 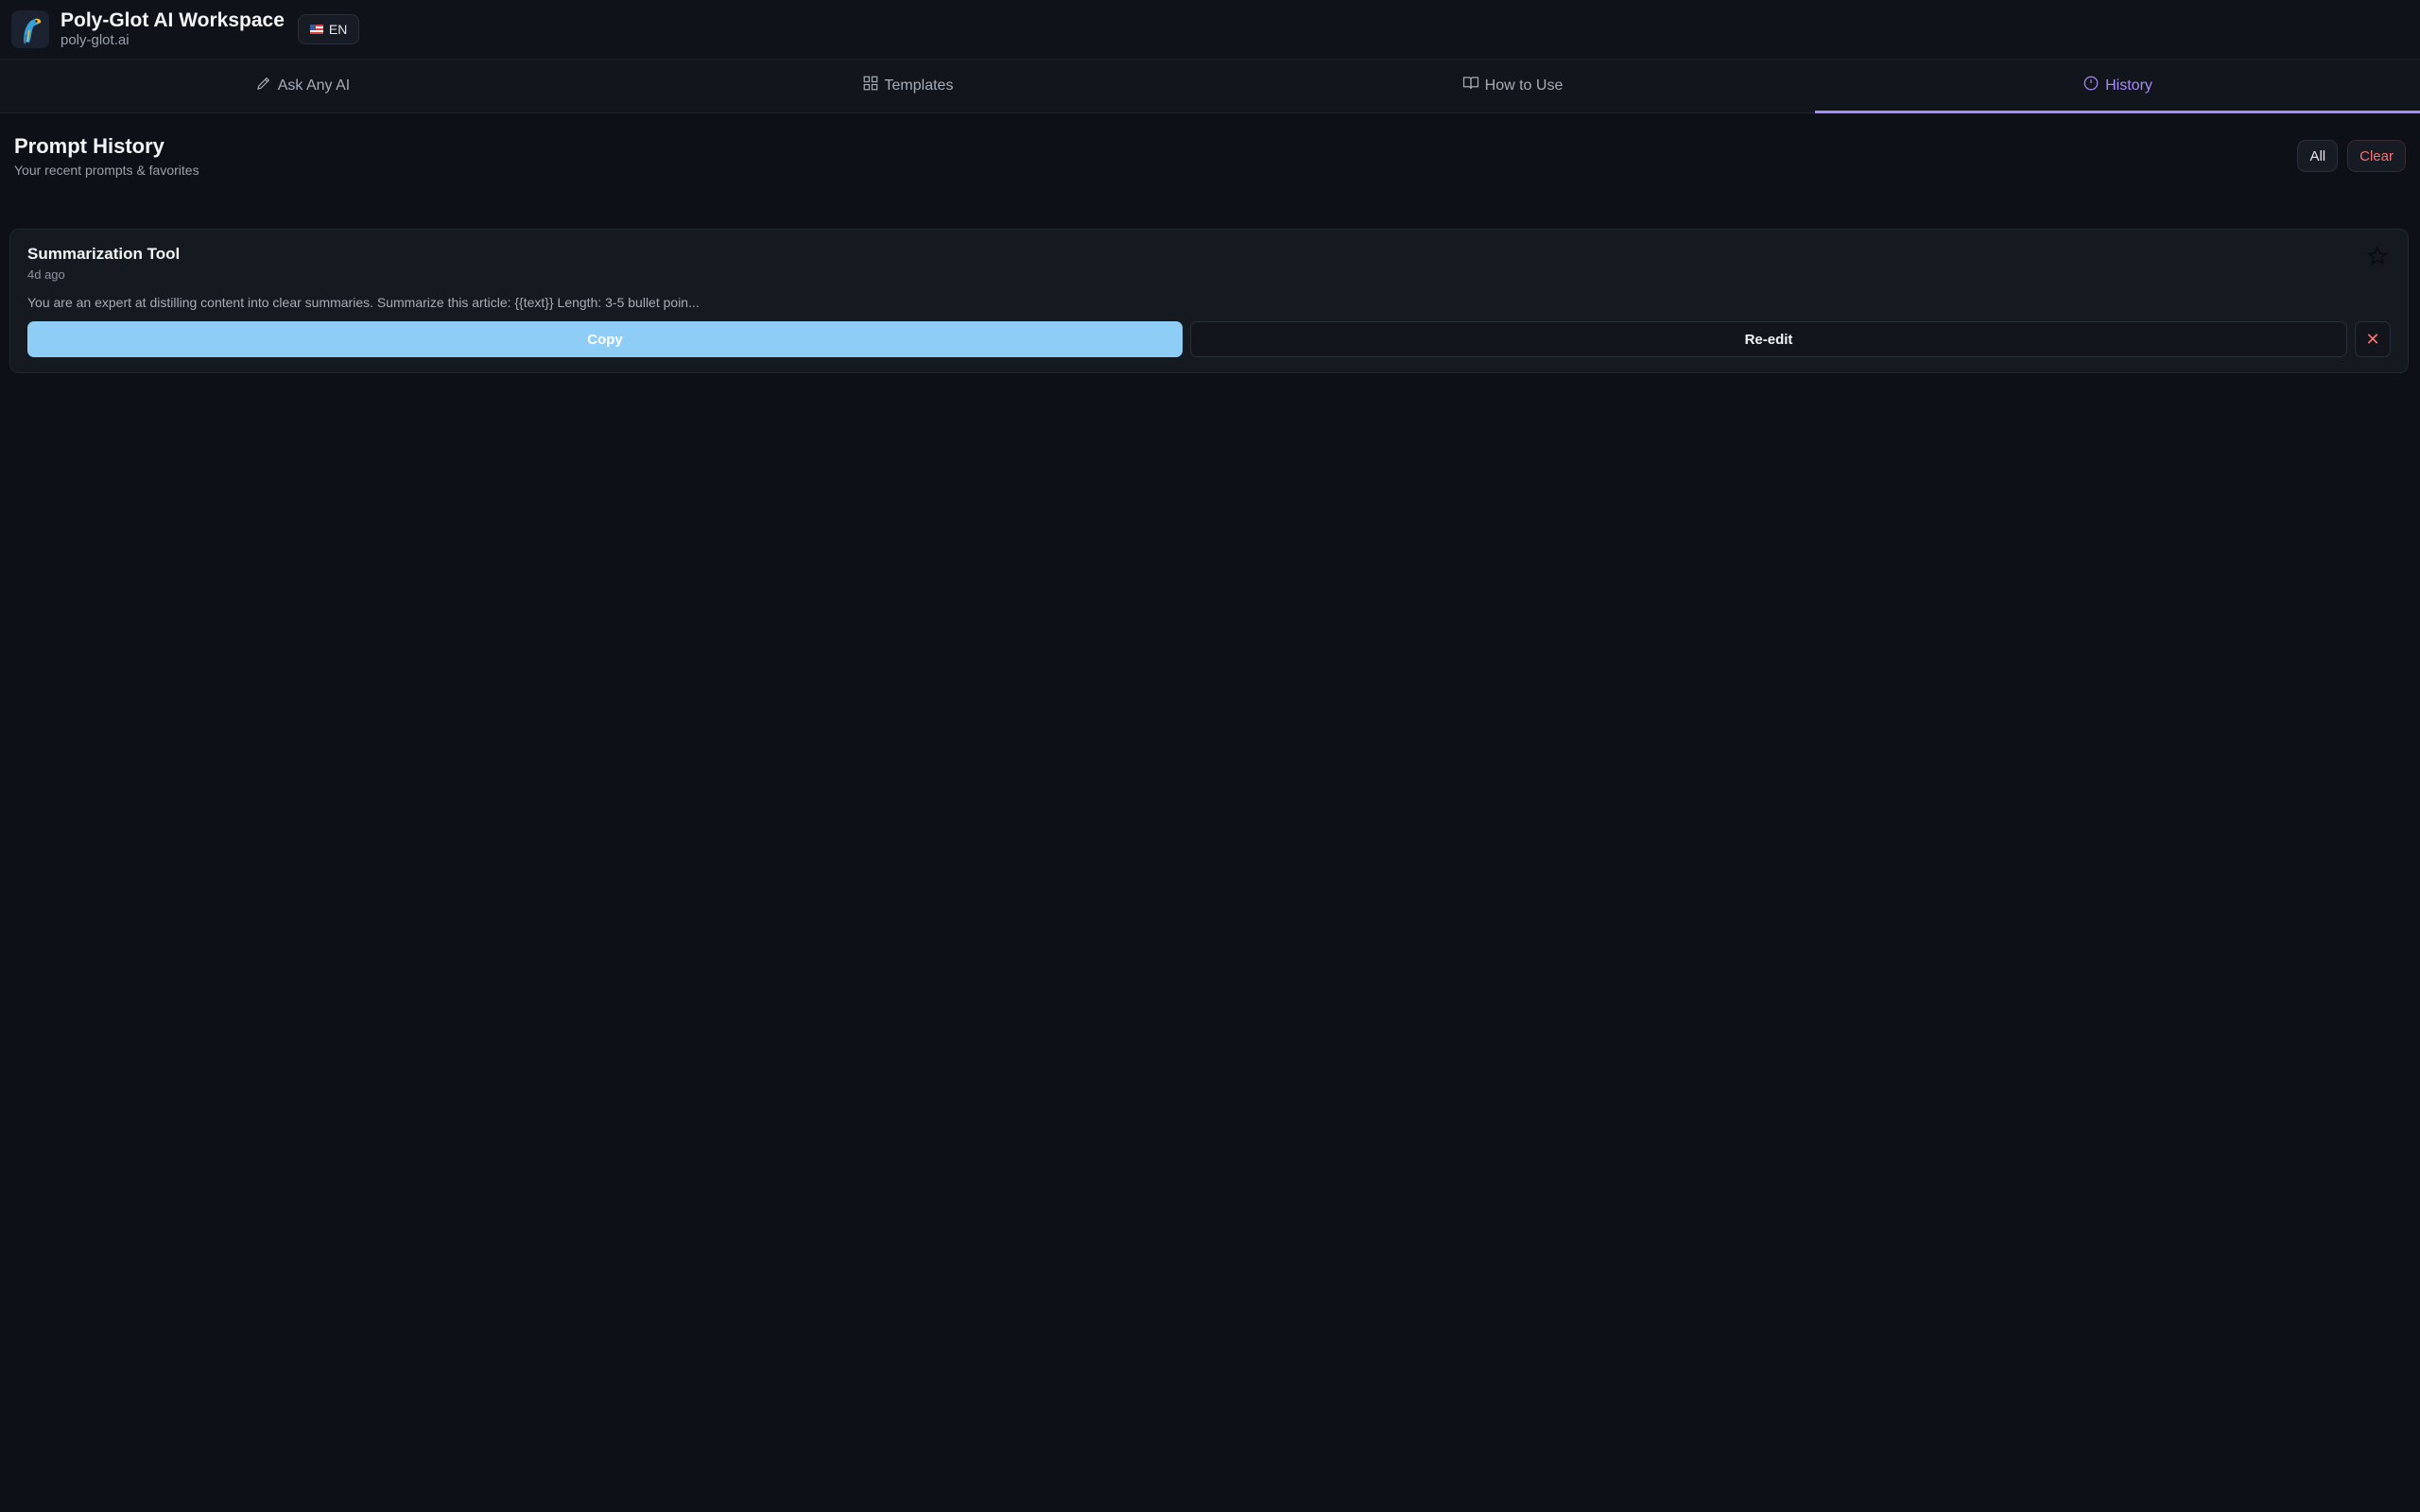 What do you see at coordinates (104, 254) in the screenshot?
I see `history-item-title: Summarization Tool` at bounding box center [104, 254].